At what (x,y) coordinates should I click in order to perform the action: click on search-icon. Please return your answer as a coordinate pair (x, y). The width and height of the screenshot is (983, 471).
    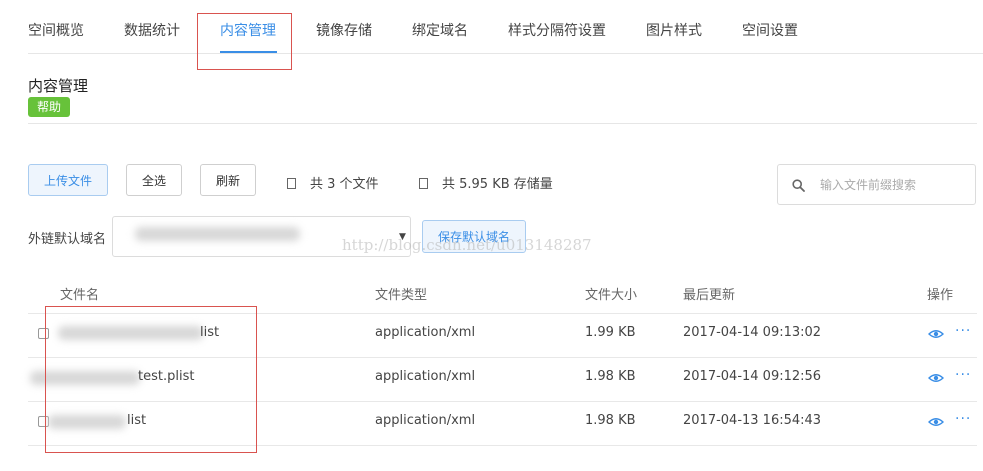
    Looking at the image, I should click on (798, 185).